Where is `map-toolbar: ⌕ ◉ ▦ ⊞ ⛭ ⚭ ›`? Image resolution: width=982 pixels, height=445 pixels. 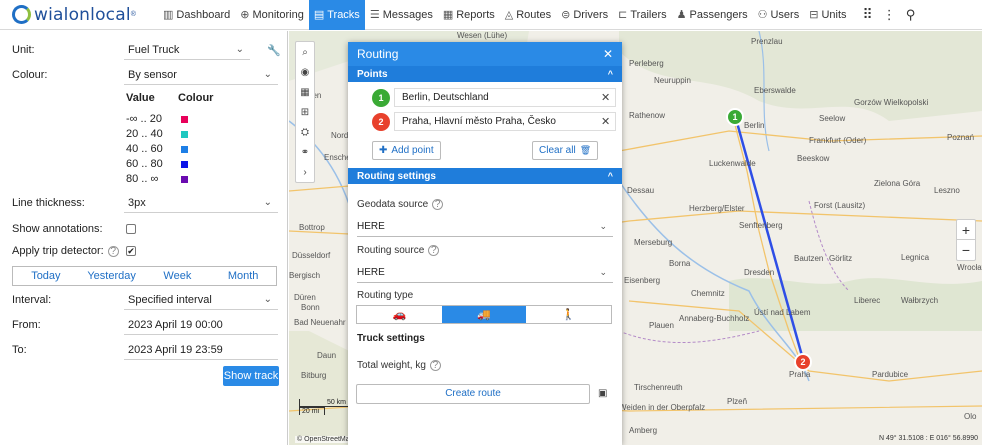
map-toolbar: ⌕ ◉ ▦ ⊞ ⛭ ⚭ › is located at coordinates (305, 112).